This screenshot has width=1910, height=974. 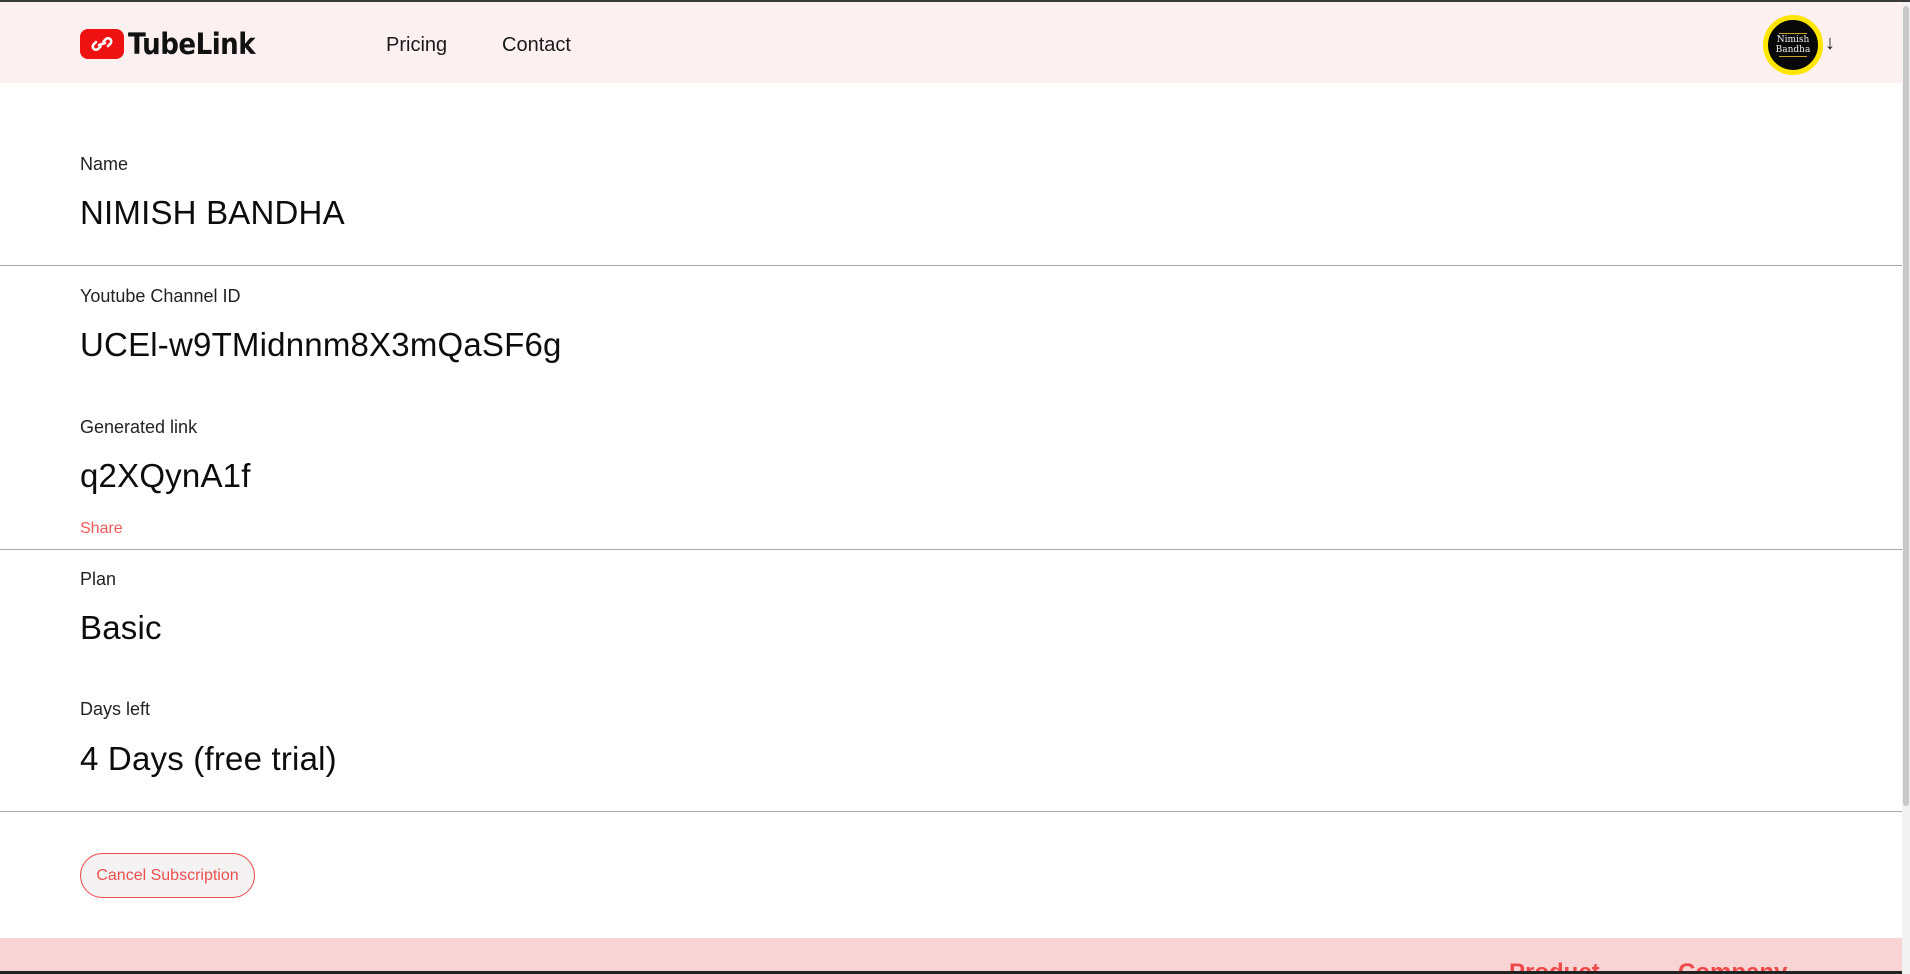 I want to click on channel-id-value: UCEl-w9TMidnnm8X3mQaSF6g, so click(x=321, y=344).